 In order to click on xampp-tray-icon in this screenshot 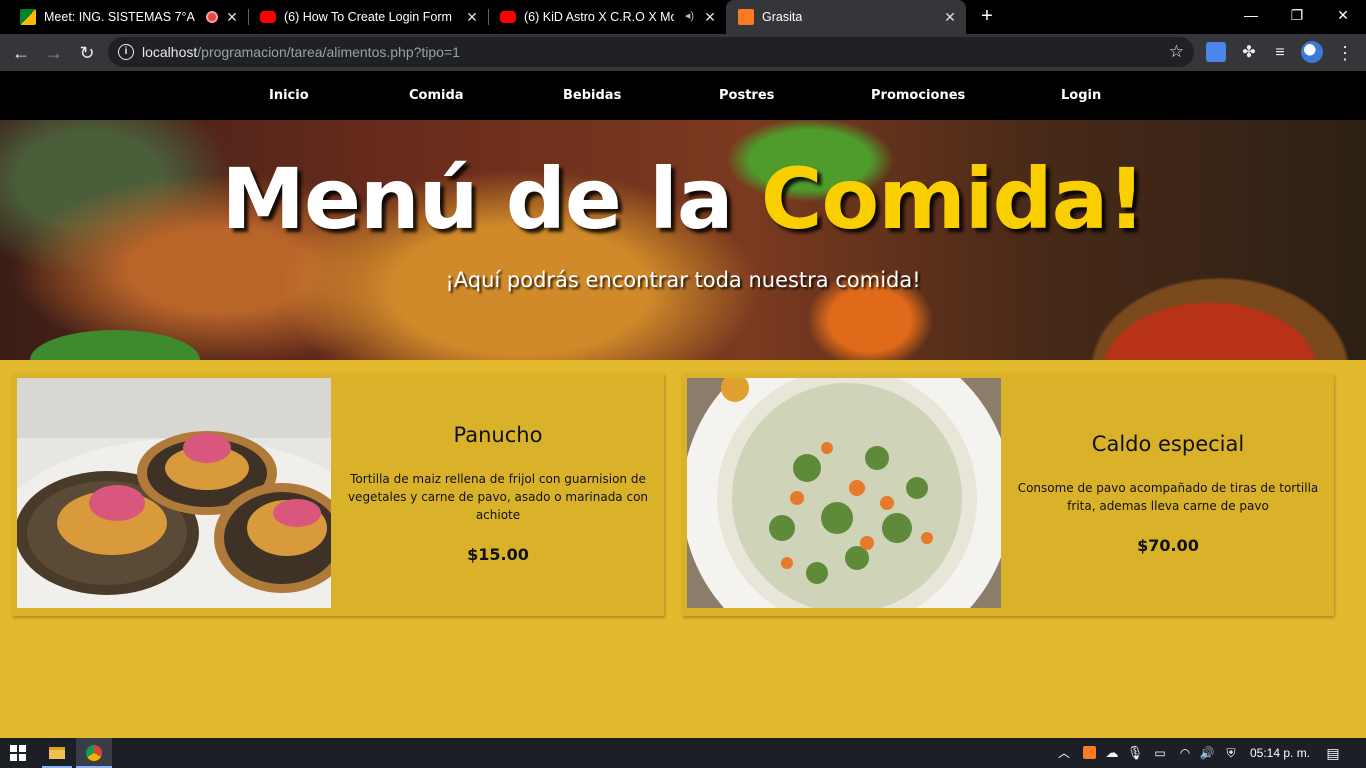, I will do `click(1089, 753)`.